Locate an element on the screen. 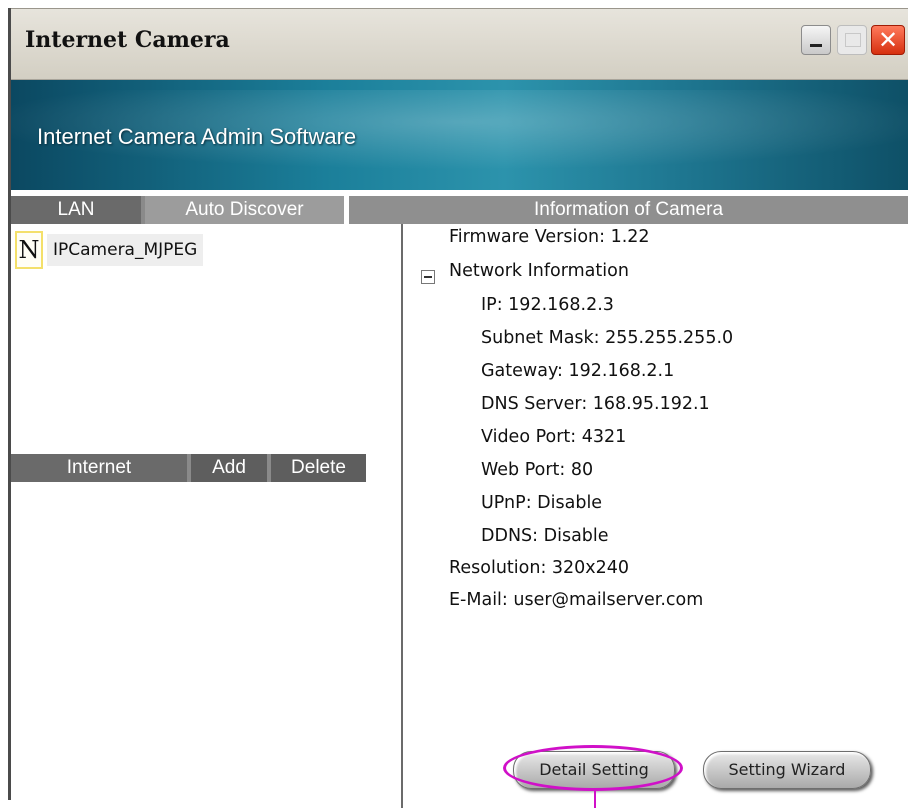  title-bar: Internet Camera ✕ is located at coordinates (459, 44).